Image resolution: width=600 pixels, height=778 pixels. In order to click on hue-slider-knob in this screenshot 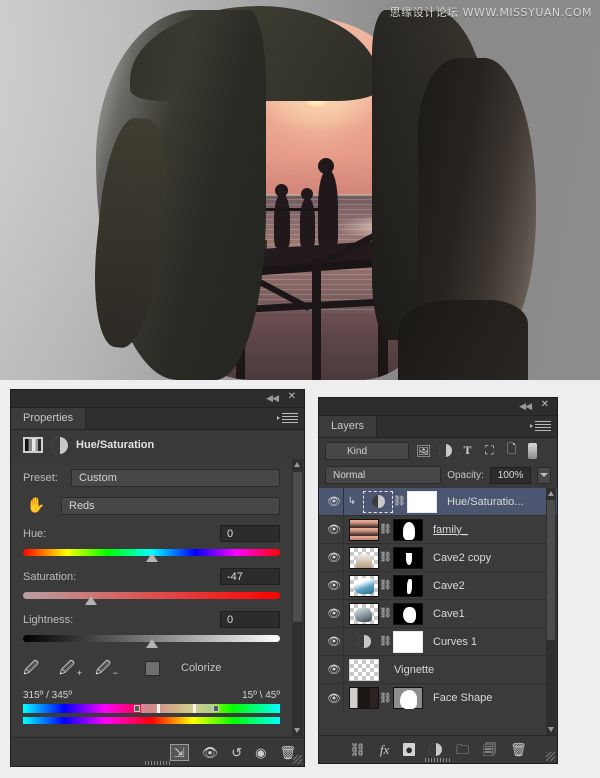, I will do `click(151, 557)`.